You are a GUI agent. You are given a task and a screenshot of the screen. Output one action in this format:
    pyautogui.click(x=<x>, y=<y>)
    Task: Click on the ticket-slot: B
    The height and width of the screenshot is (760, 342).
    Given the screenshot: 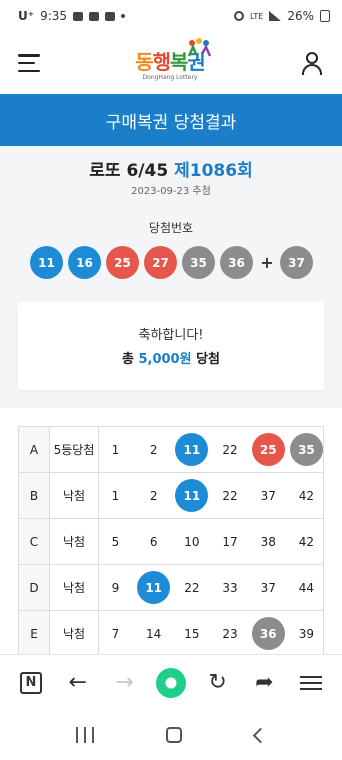 What is the action you would take?
    pyautogui.click(x=34, y=495)
    